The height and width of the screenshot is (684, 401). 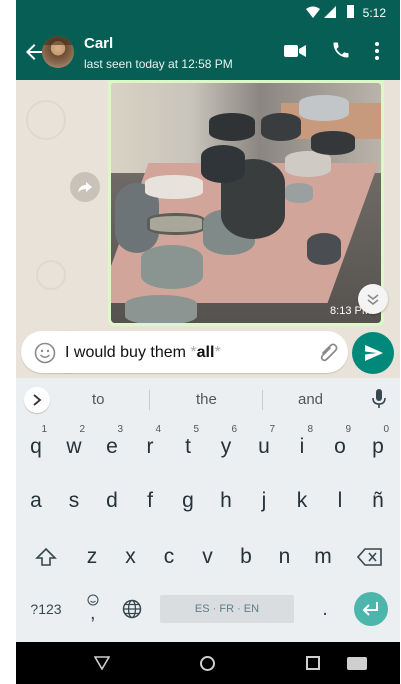 I want to click on key-y: 6y, so click(x=226, y=447).